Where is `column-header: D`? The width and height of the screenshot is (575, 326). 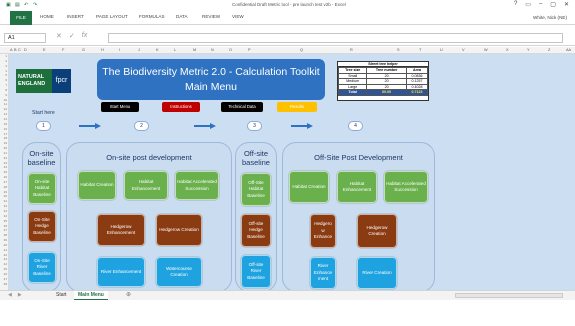
column-header: D is located at coordinates (25, 50).